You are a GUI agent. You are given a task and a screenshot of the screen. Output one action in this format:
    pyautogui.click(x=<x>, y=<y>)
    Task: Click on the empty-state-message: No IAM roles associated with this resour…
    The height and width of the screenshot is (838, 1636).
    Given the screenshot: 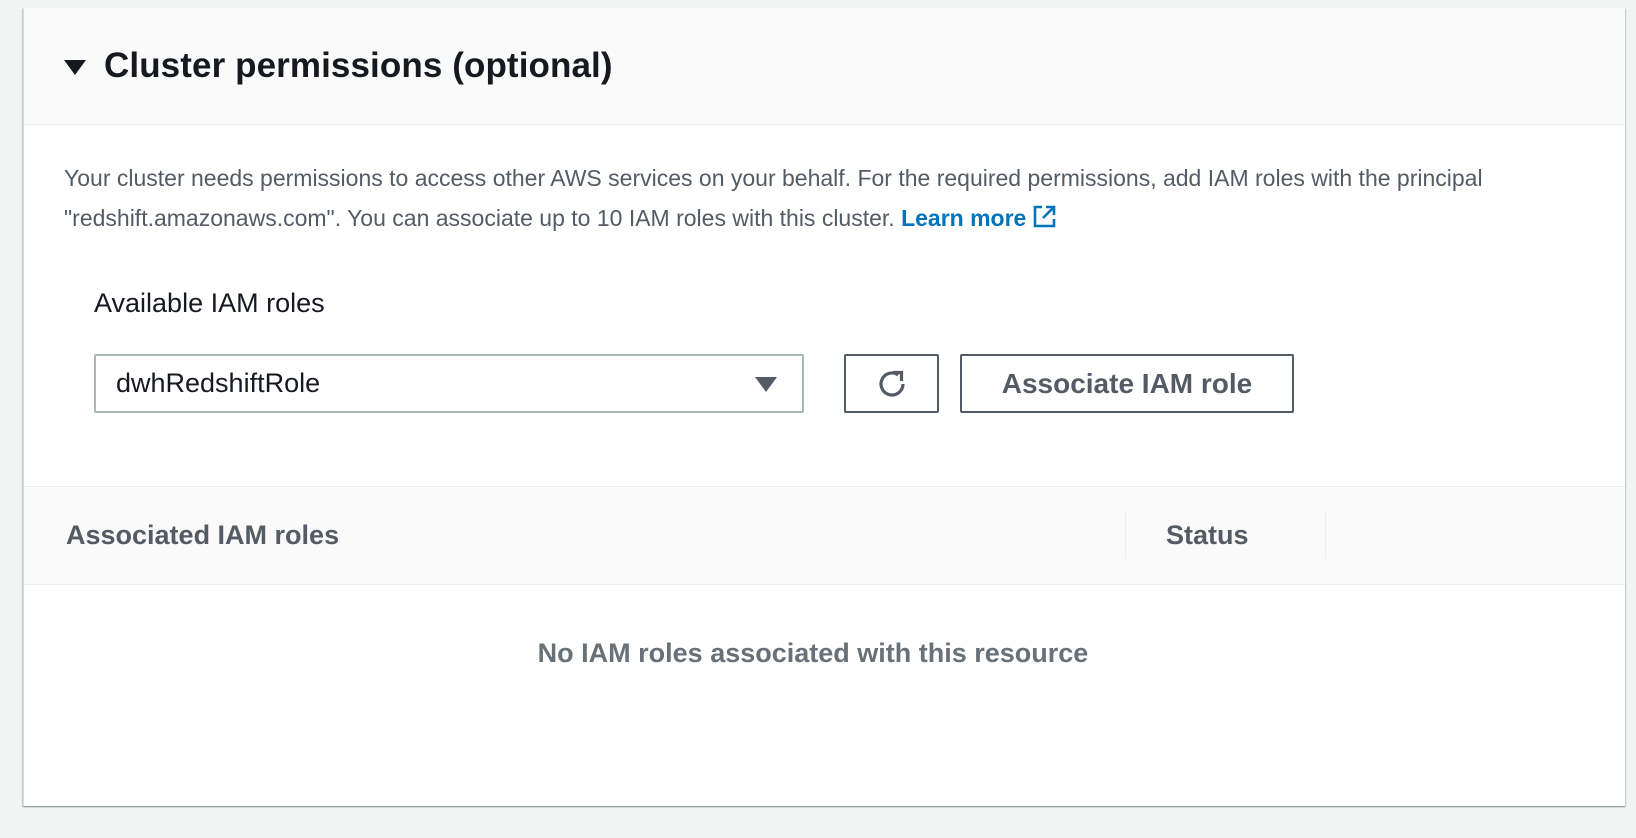 What is the action you would take?
    pyautogui.click(x=813, y=653)
    